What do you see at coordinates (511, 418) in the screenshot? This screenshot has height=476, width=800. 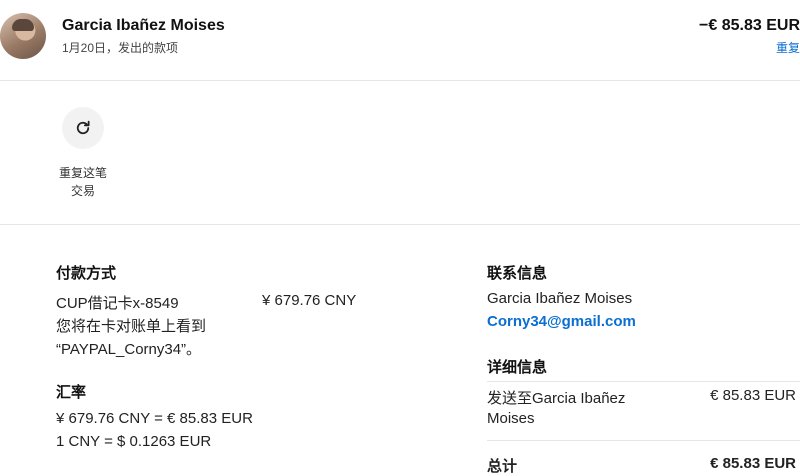 I see `sent-to-label-cont: Moises` at bounding box center [511, 418].